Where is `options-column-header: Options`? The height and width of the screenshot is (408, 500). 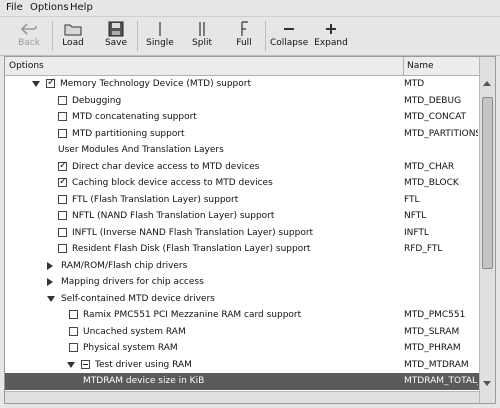 options-column-header: Options is located at coordinates (26, 66).